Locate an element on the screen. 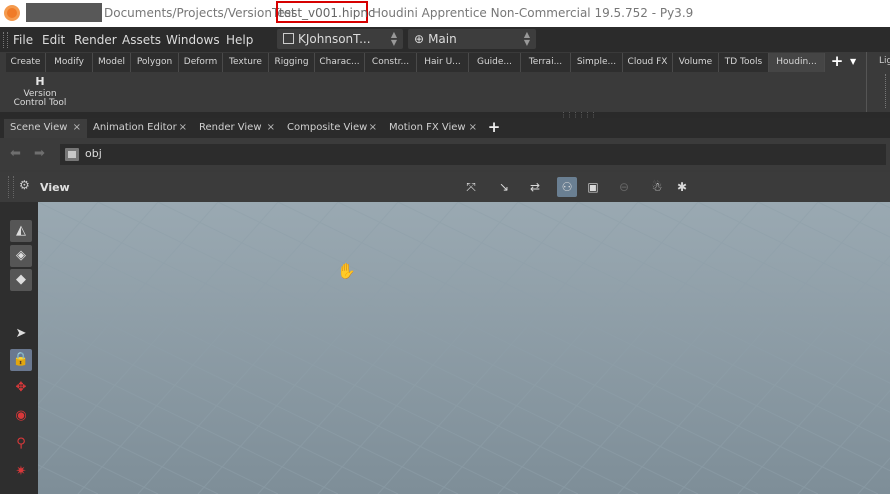  left-toolbox: ◭ ◈ ◆ ➤ 🔒 ✥ ◉ ⚲ ✷ is located at coordinates (19, 348).